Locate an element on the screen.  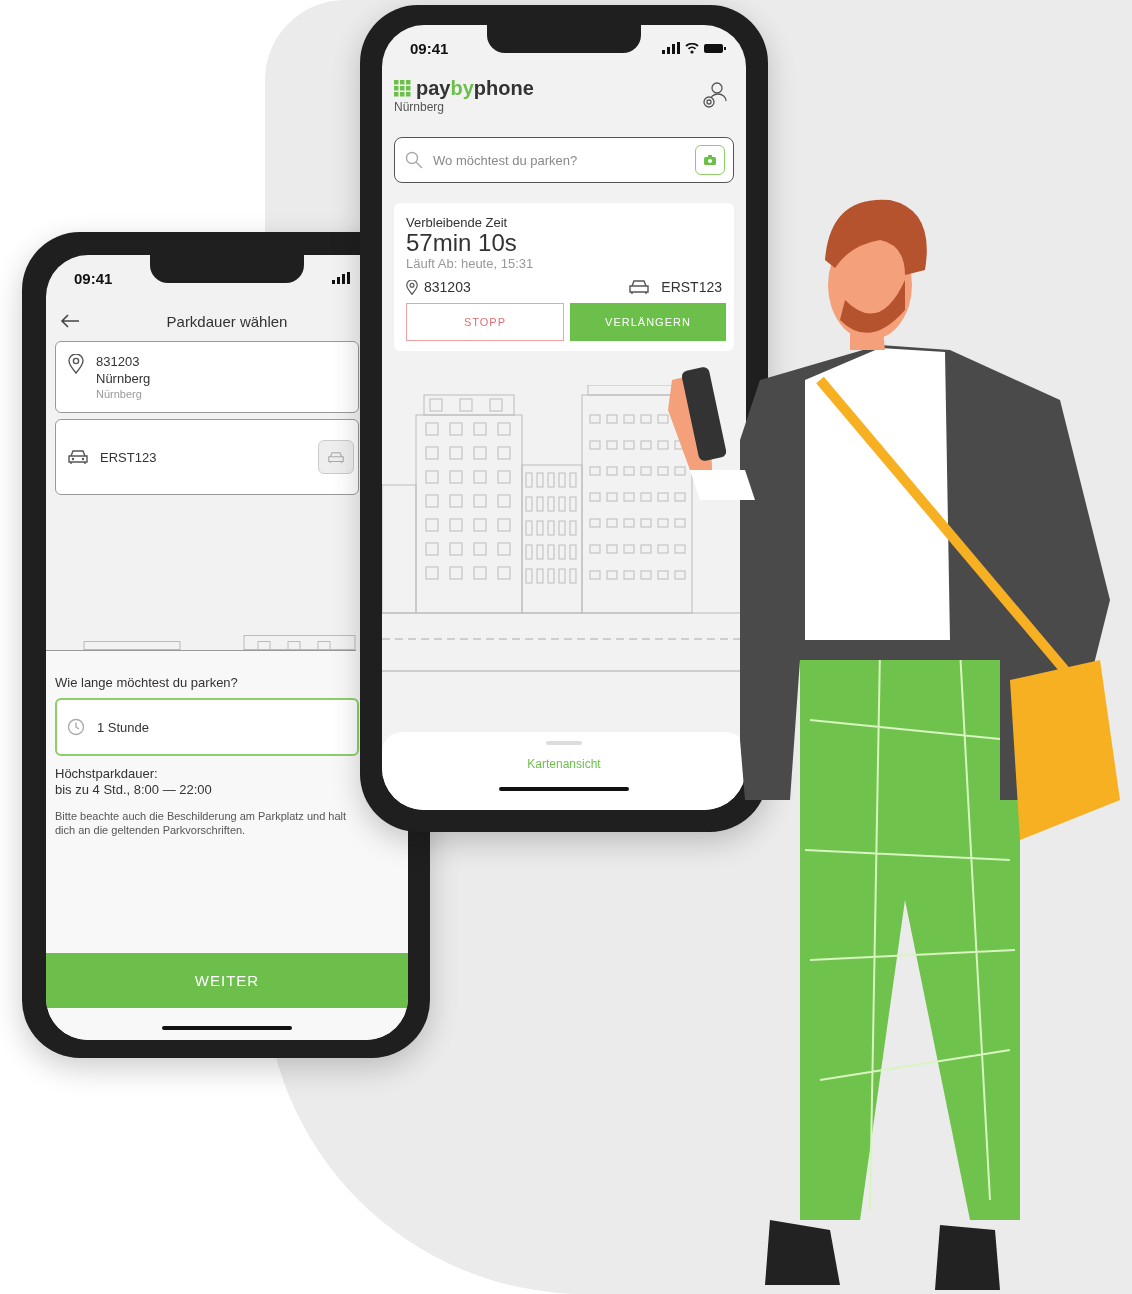
grid-logo-icon is located at coordinates (403, 88).